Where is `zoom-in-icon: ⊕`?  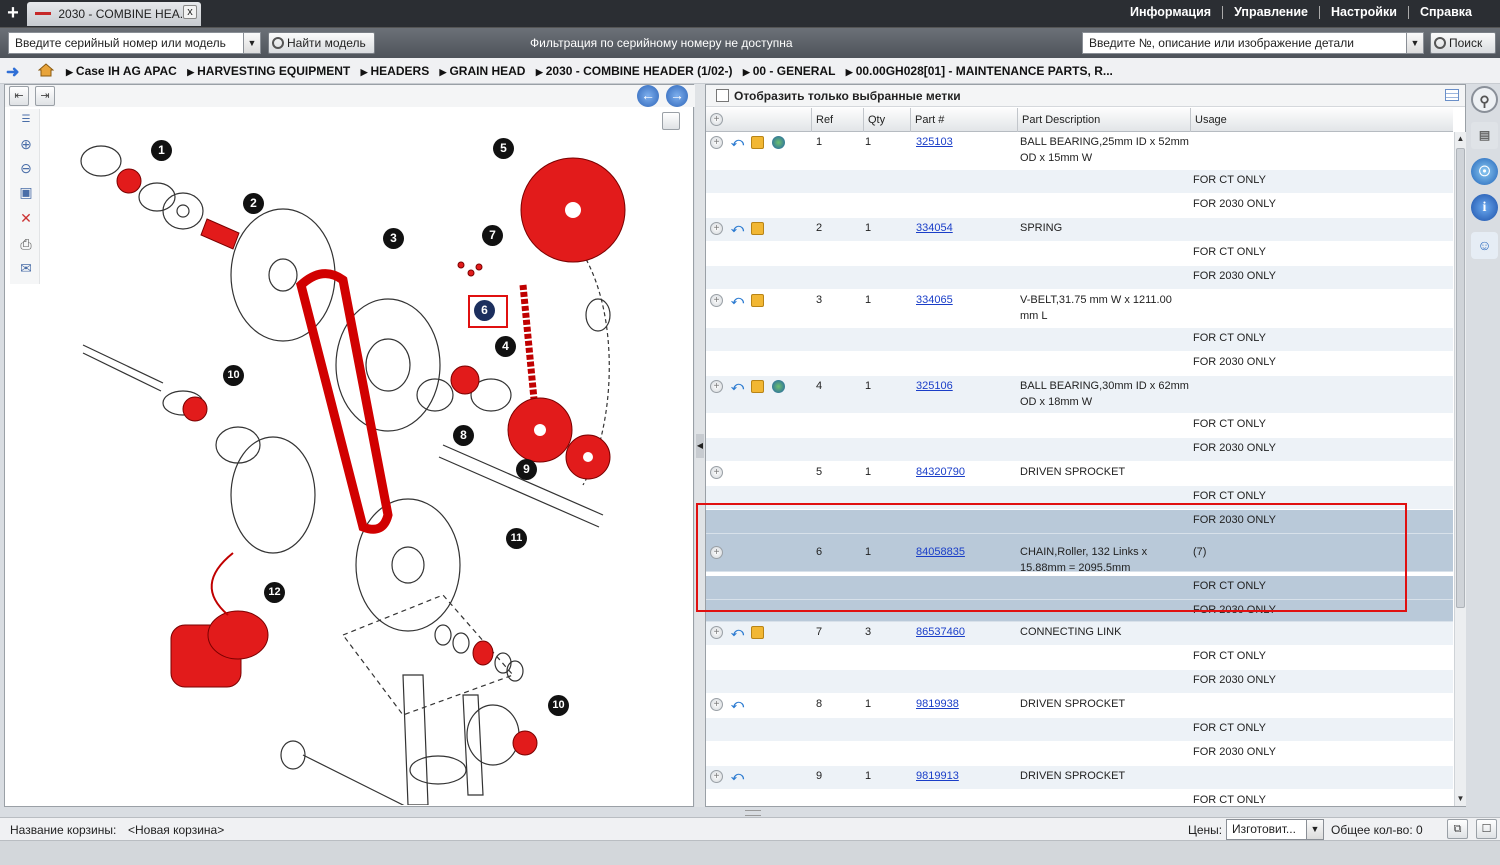
zoom-in-icon: ⊕ is located at coordinates (26, 144).